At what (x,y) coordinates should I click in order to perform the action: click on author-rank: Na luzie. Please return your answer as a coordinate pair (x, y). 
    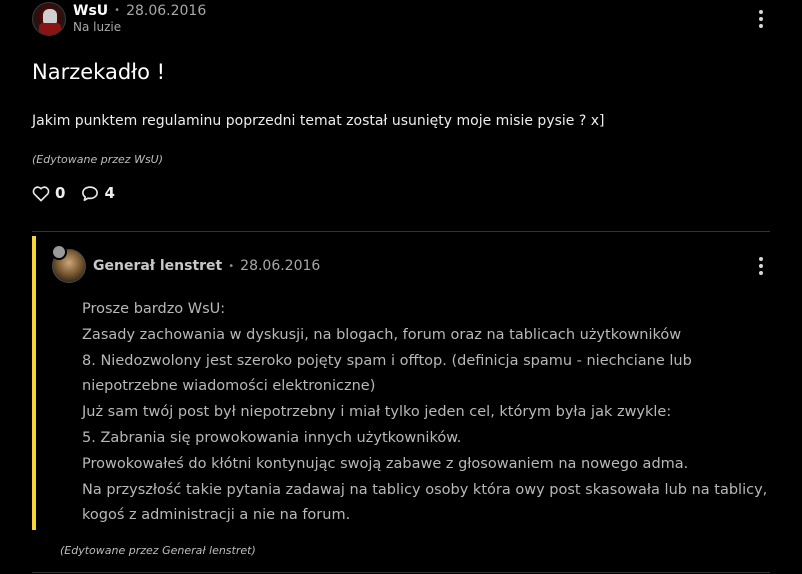
    Looking at the image, I should click on (97, 27).